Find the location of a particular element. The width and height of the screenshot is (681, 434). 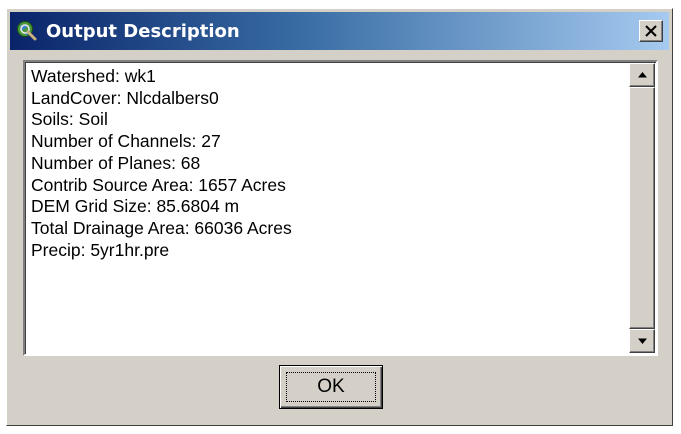

scroll-down-button is located at coordinates (642, 341).